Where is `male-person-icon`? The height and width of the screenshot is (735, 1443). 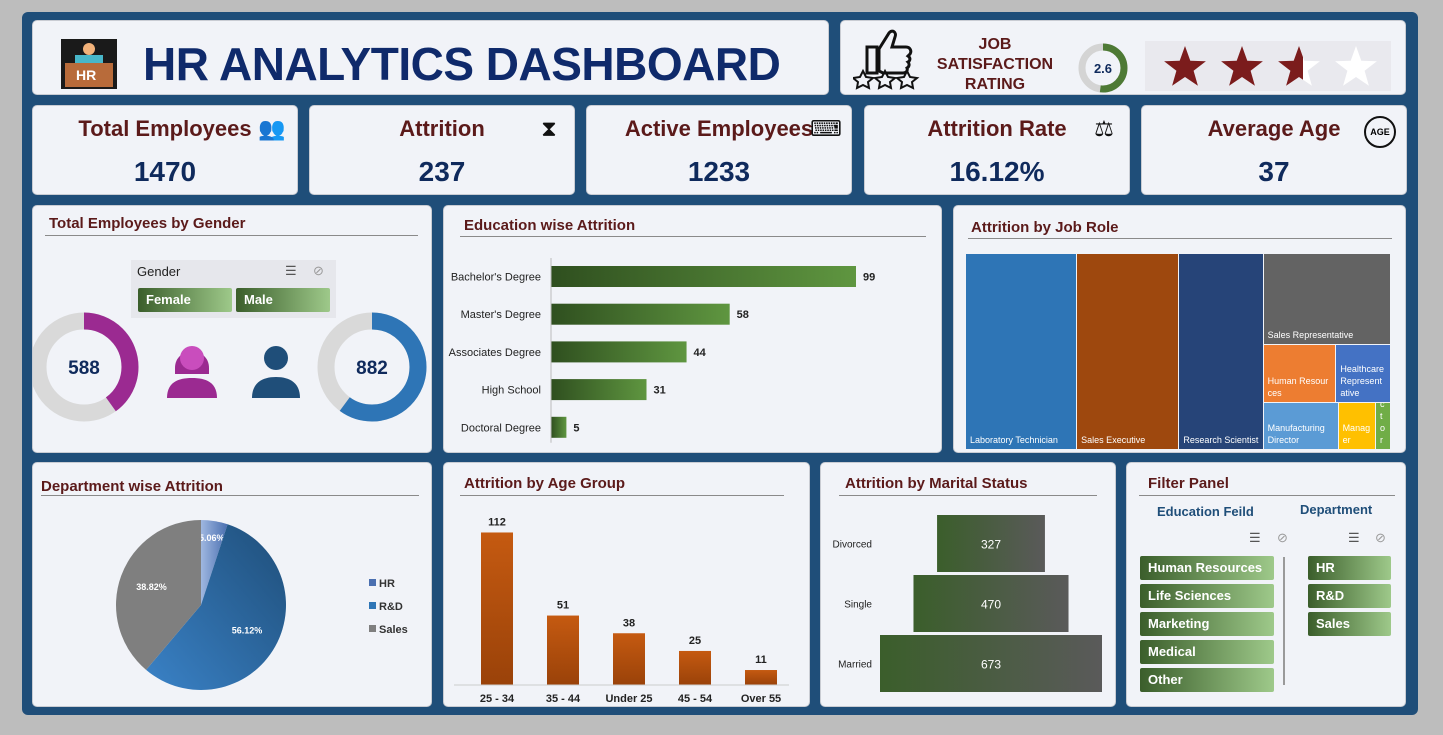 male-person-icon is located at coordinates (276, 372).